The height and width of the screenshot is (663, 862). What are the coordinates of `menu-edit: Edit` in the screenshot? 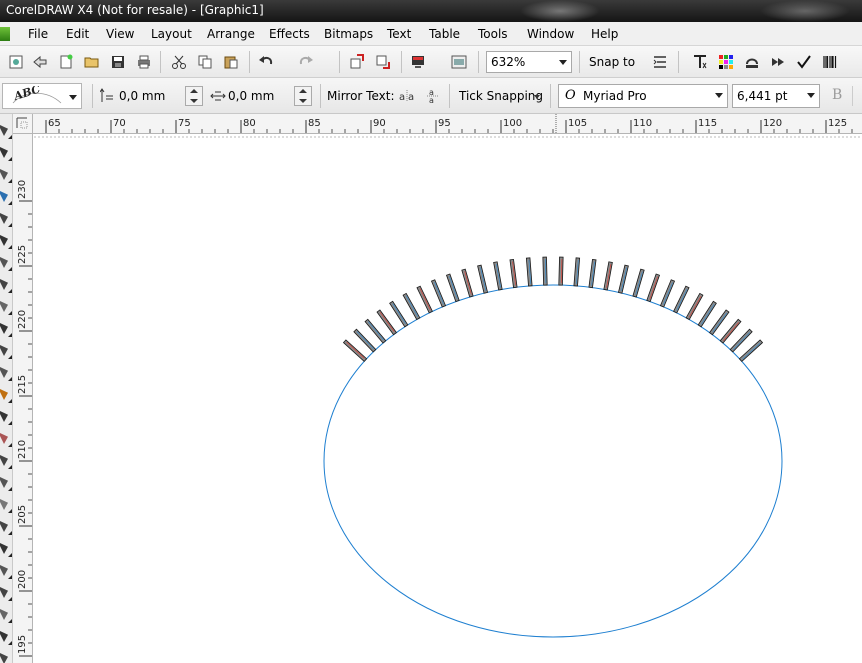 It's located at (77, 34).